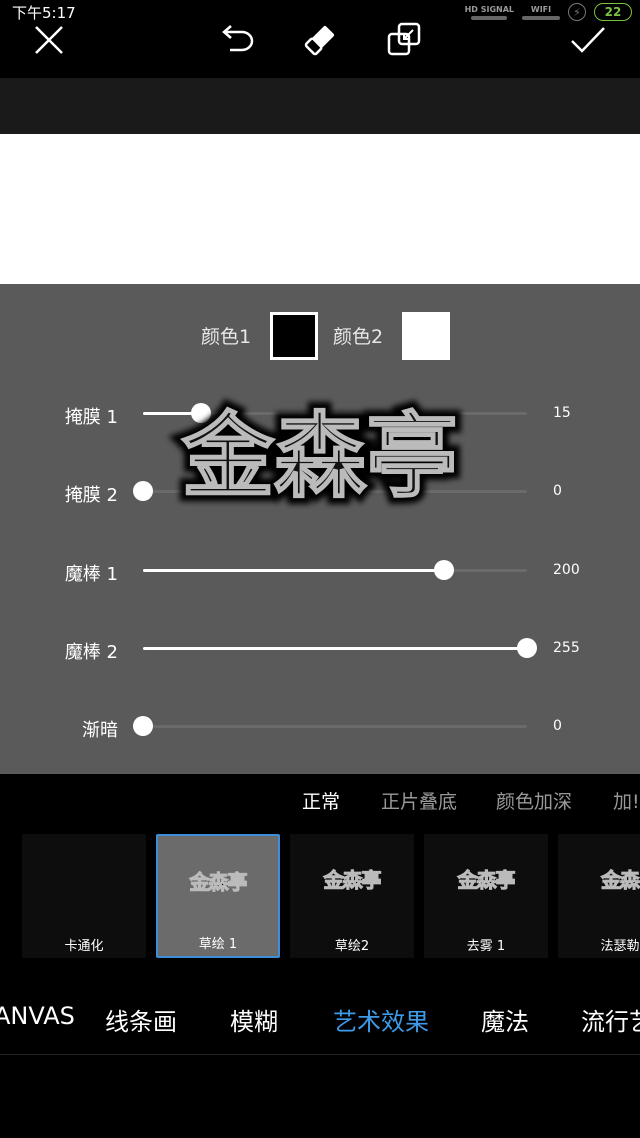 The height and width of the screenshot is (1138, 640). I want to click on undo-icon, so click(236, 40).